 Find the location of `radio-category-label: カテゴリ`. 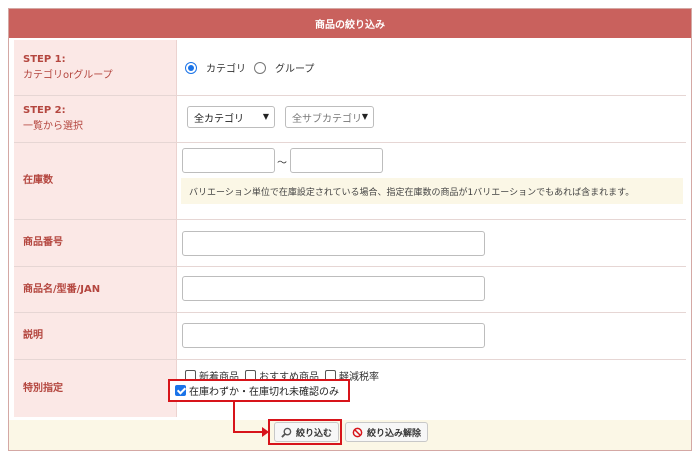

radio-category-label: カテゴリ is located at coordinates (226, 69).